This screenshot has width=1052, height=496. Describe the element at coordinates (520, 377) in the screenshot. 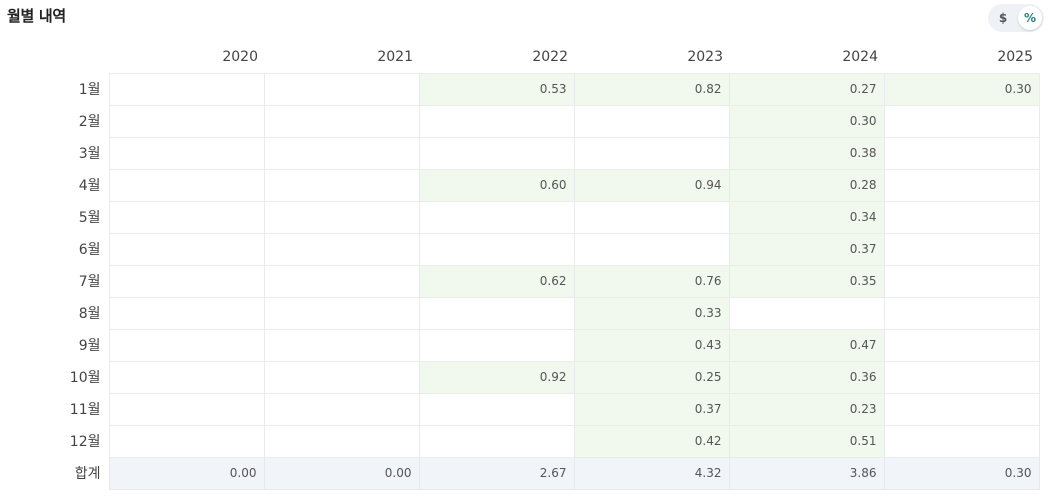

I see `table-row: 10월 0.92 0.25 0.36` at that location.